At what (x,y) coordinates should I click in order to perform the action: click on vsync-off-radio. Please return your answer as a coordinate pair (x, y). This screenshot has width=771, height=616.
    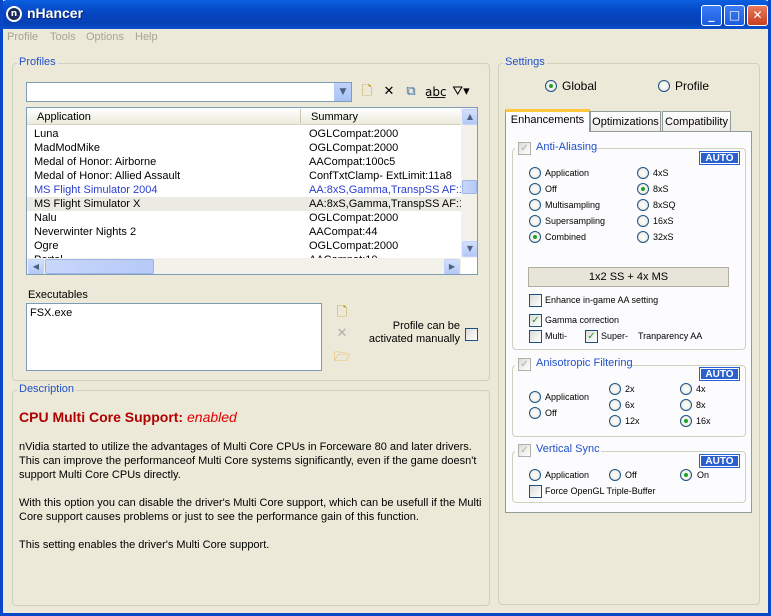
    Looking at the image, I should click on (615, 475).